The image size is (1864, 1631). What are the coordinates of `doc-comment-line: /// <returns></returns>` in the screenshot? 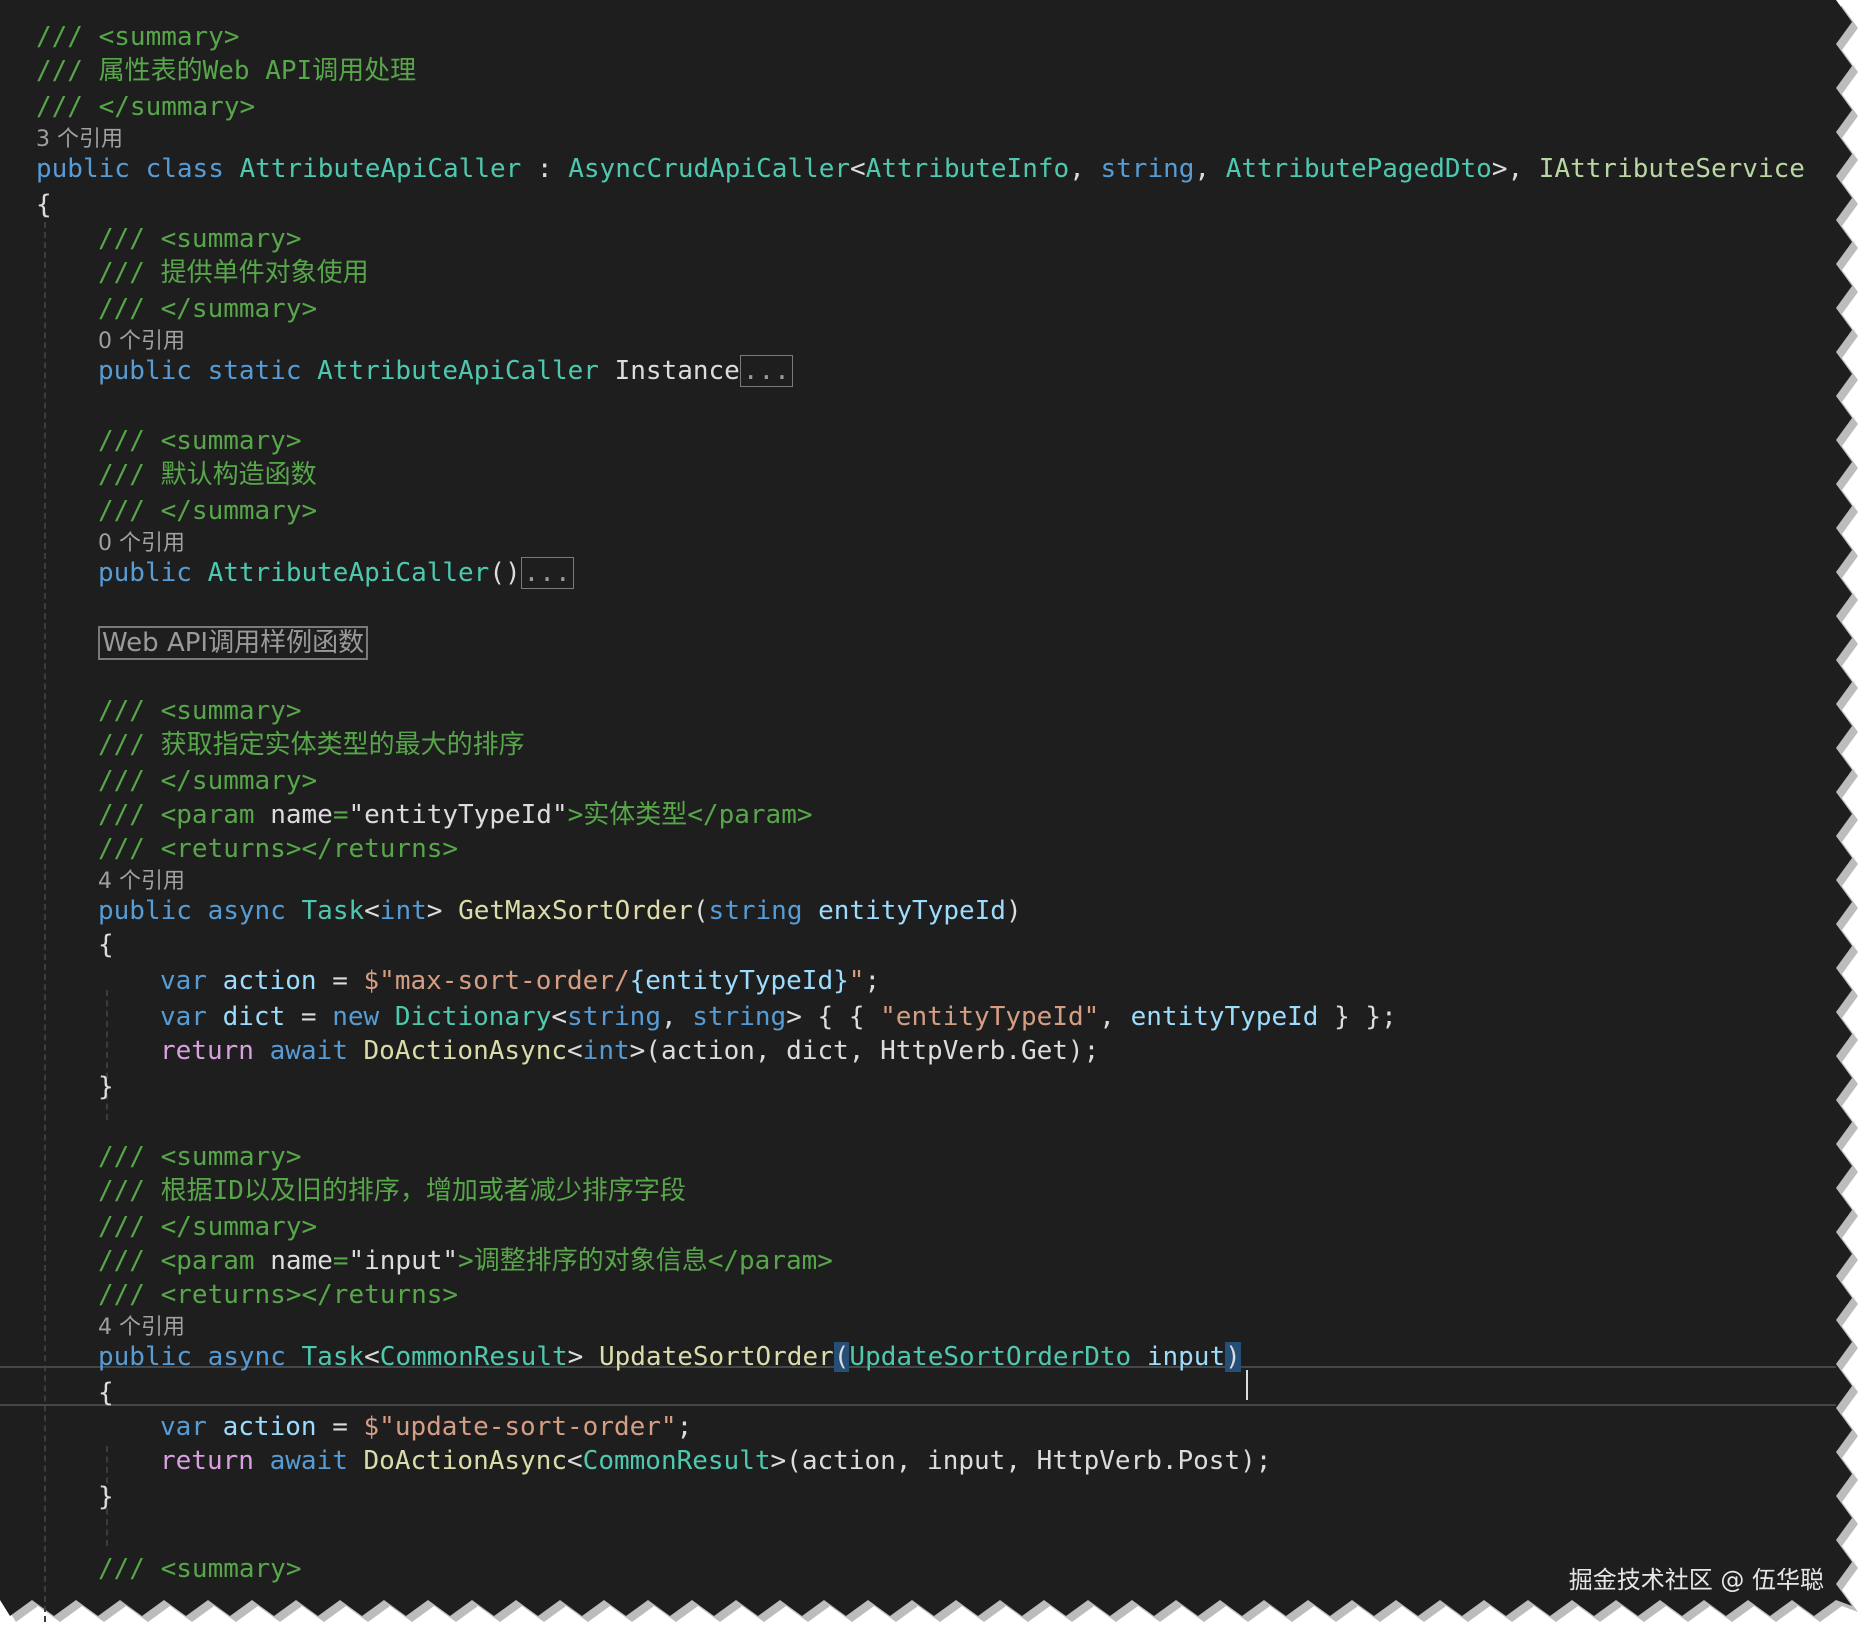 It's located at (278, 1295).